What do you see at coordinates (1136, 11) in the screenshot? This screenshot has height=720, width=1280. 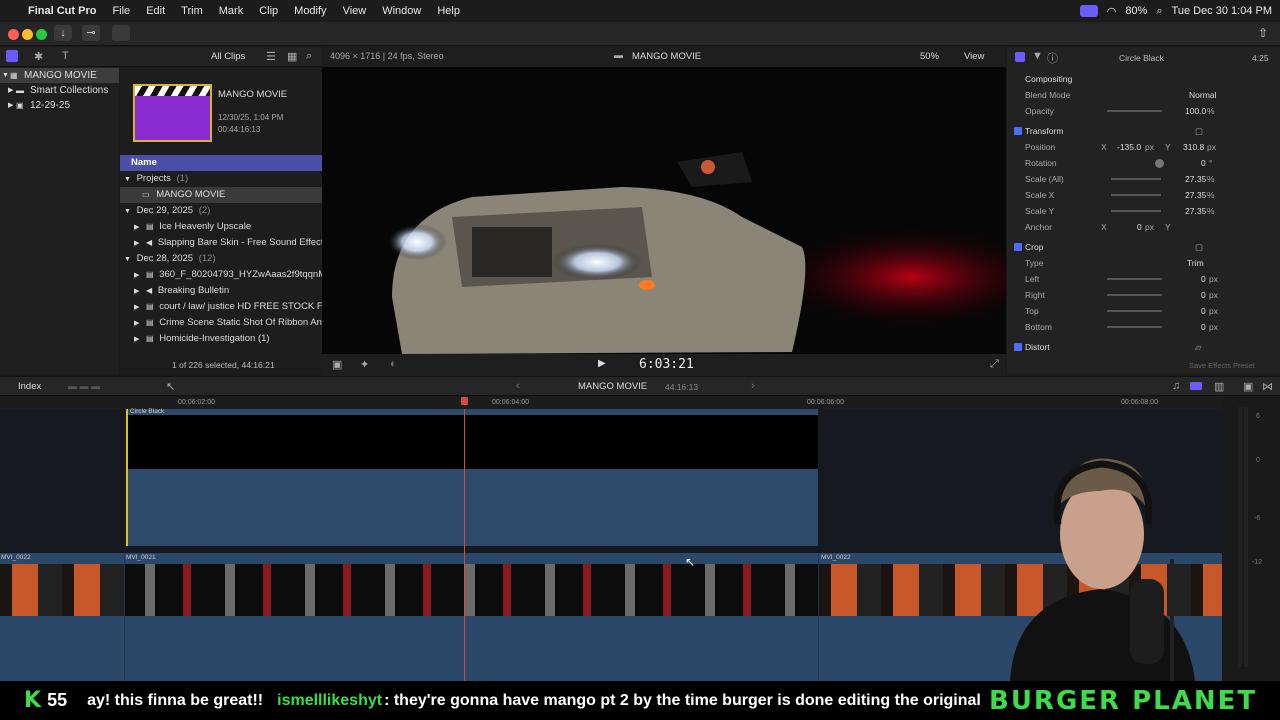 I see `battery-label: 80%` at bounding box center [1136, 11].